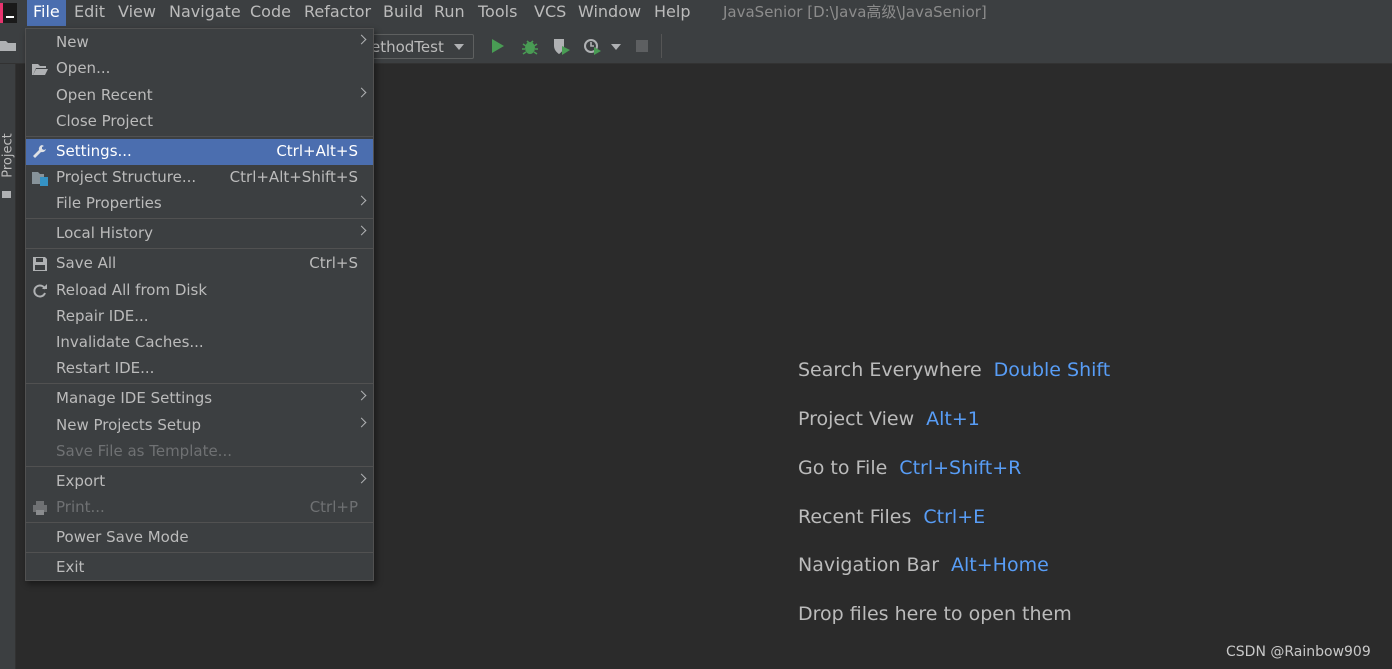 This screenshot has height=669, width=1392. Describe the element at coordinates (333, 263) in the screenshot. I see `menu-item-shortcut: Ctrl+S` at that location.